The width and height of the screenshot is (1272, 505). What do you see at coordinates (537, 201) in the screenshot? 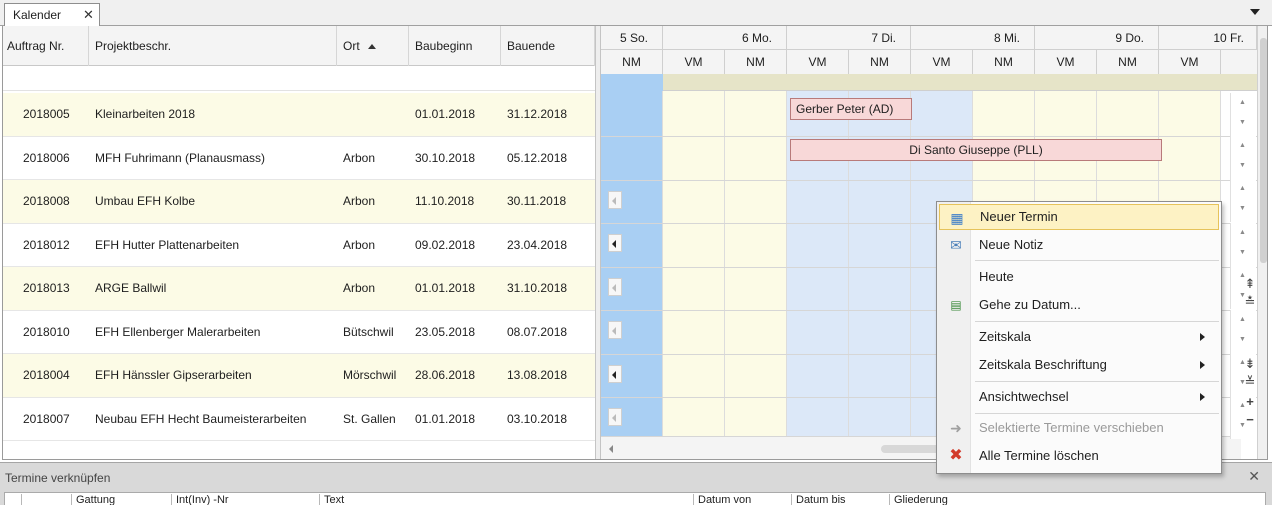
I see `cell-bauende: 30.11.2018` at bounding box center [537, 201].